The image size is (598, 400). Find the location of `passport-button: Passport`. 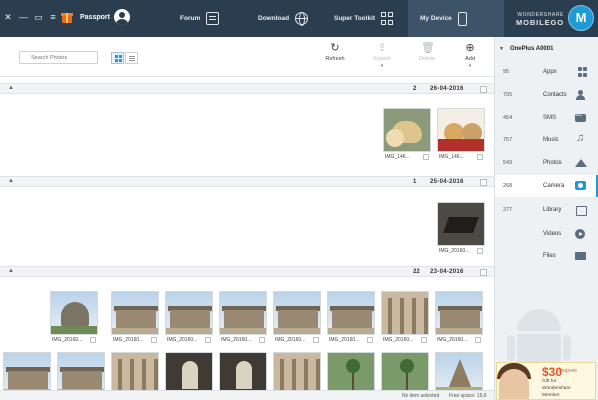

passport-button: Passport is located at coordinates (105, 17).